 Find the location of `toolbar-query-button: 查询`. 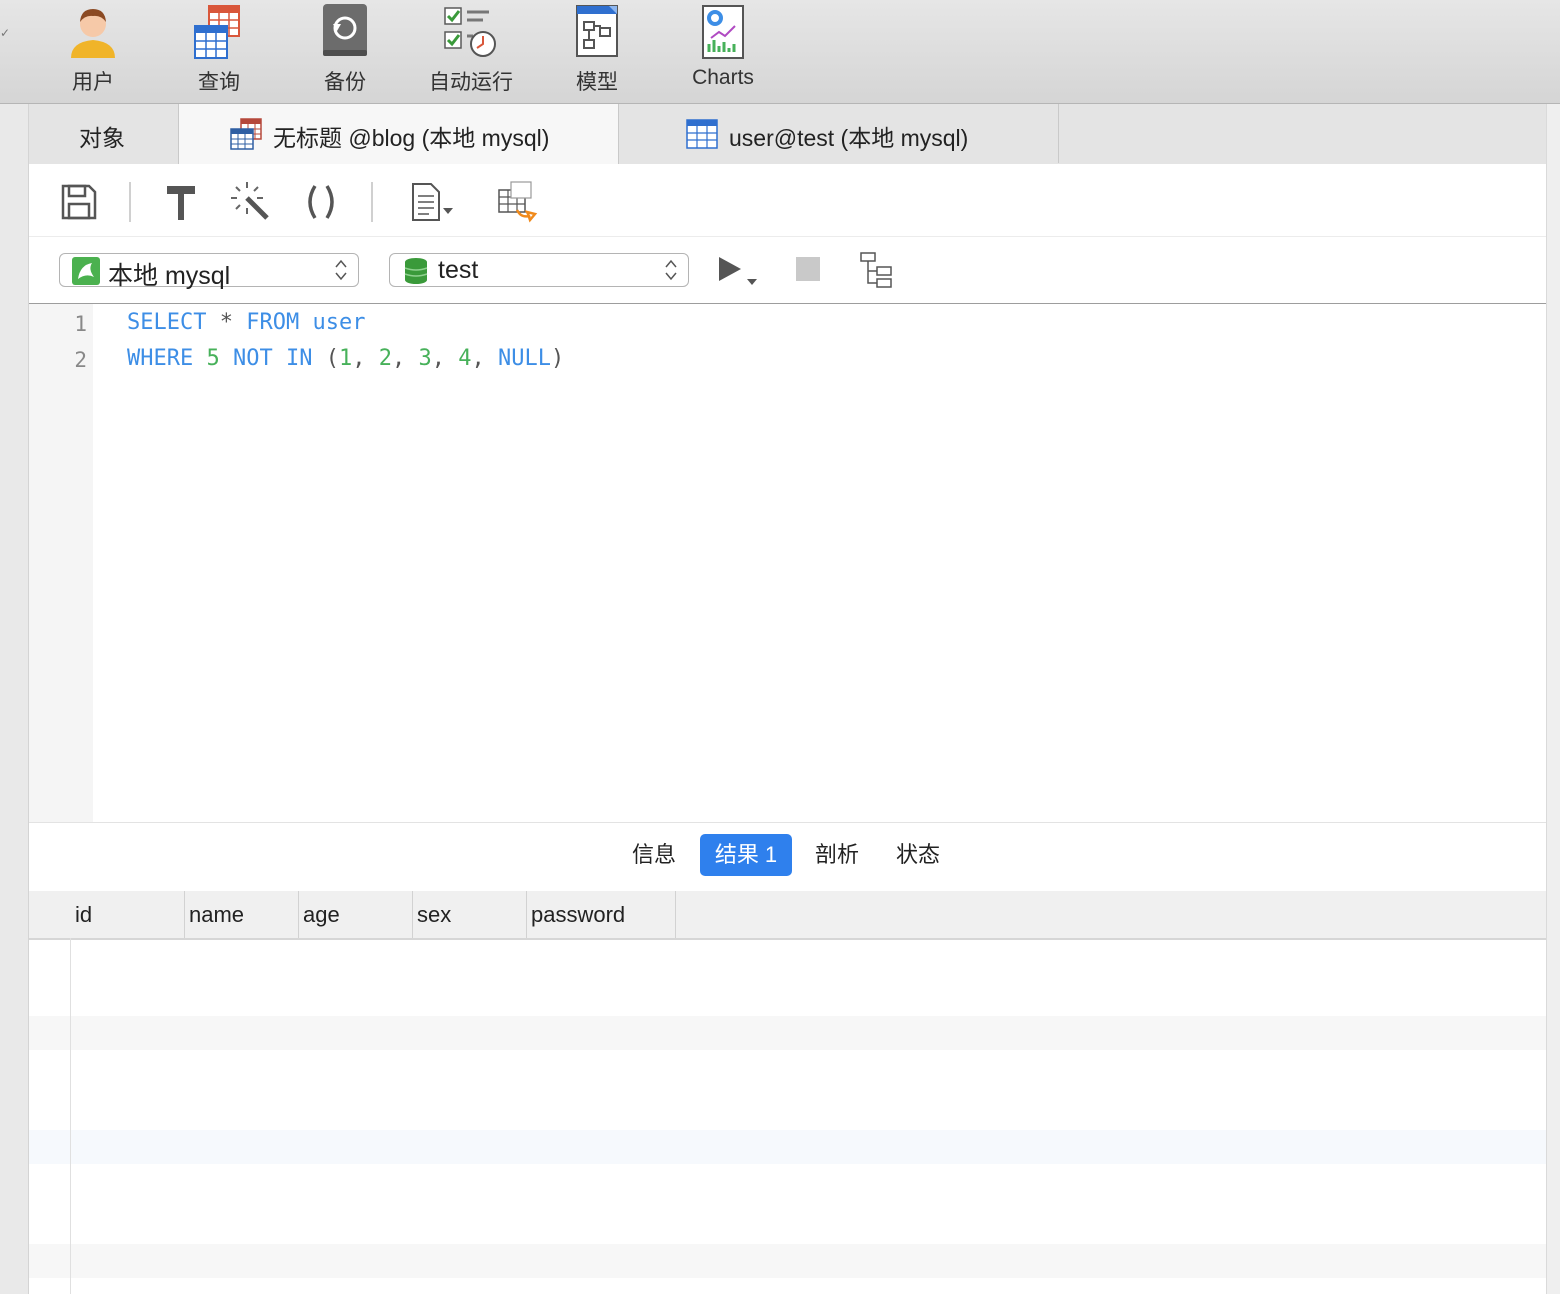

toolbar-query-button: 查询 is located at coordinates (219, 51).